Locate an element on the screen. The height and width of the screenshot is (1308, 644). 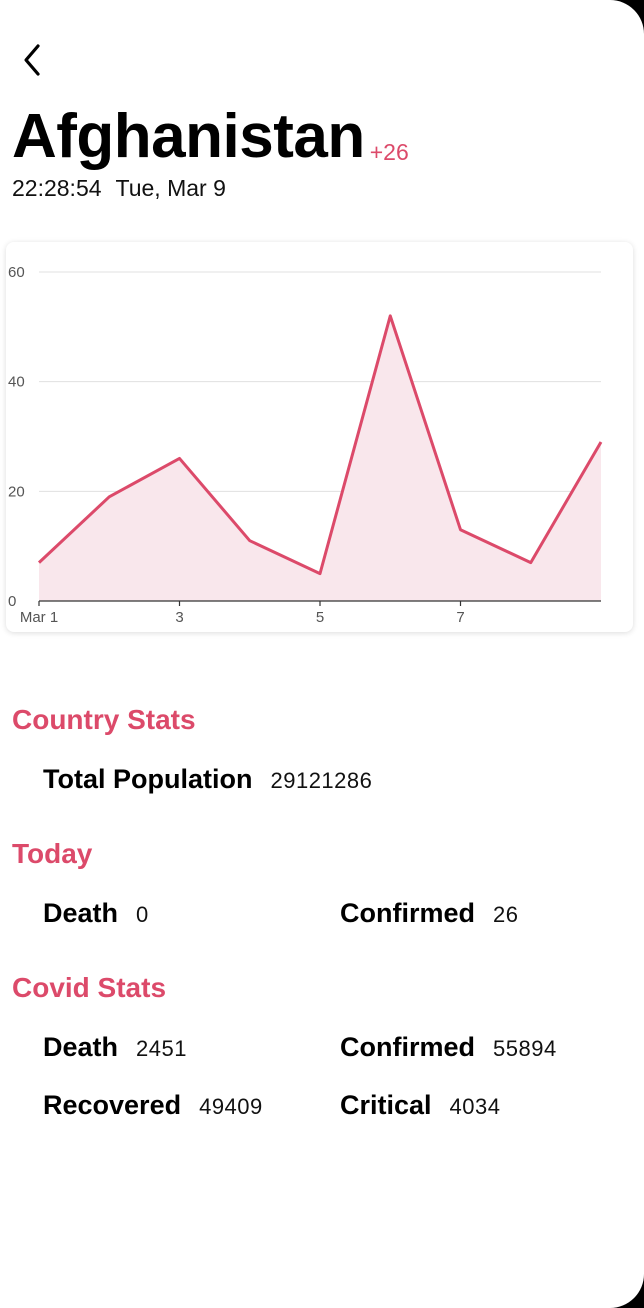
today-death-label: Death is located at coordinates (81, 913).